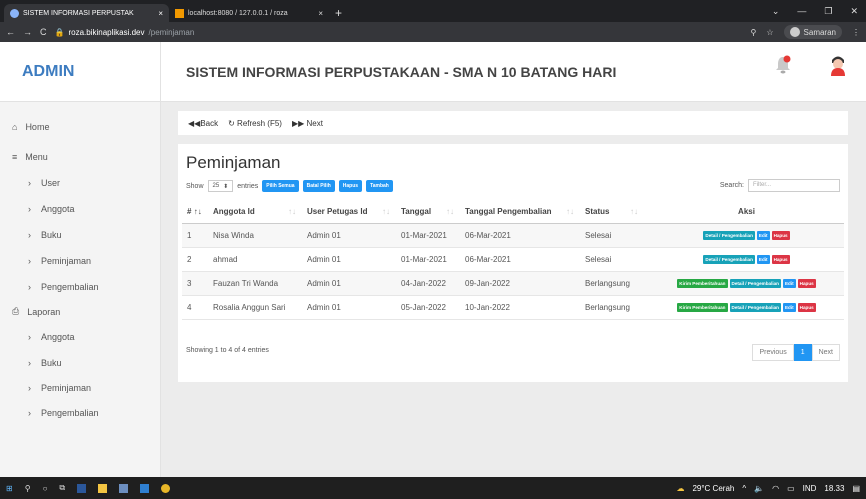 This screenshot has width=866, height=499. I want to click on back-link: ◀◀Back, so click(203, 123).